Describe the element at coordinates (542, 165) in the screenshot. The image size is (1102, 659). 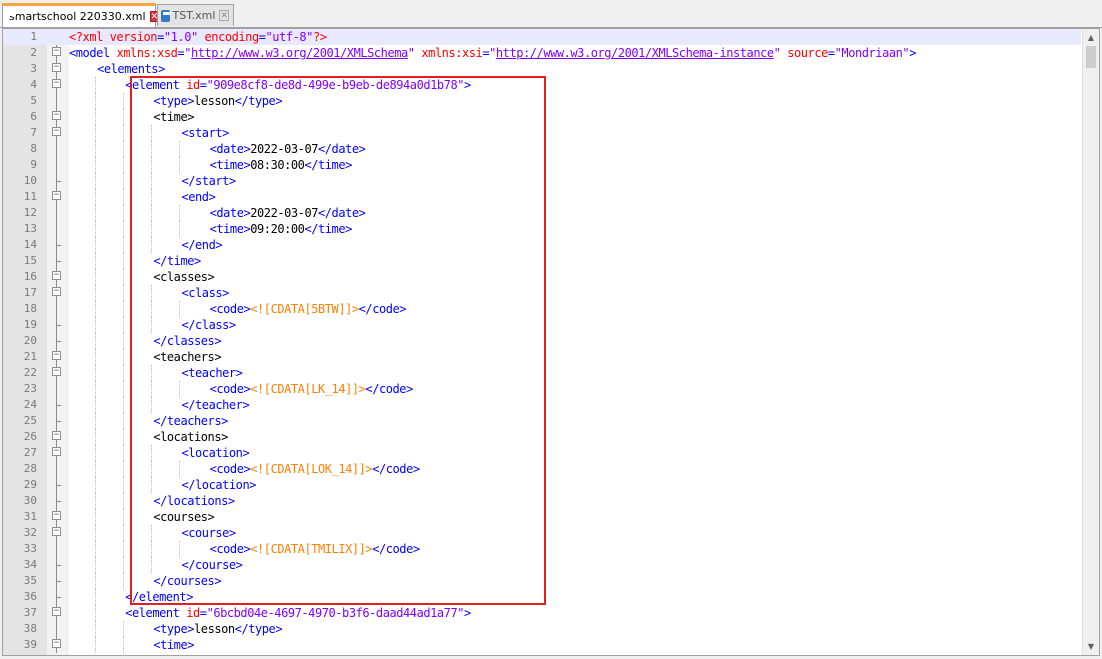
I see `code-line: 9 <time>08:30:00</time>` at that location.